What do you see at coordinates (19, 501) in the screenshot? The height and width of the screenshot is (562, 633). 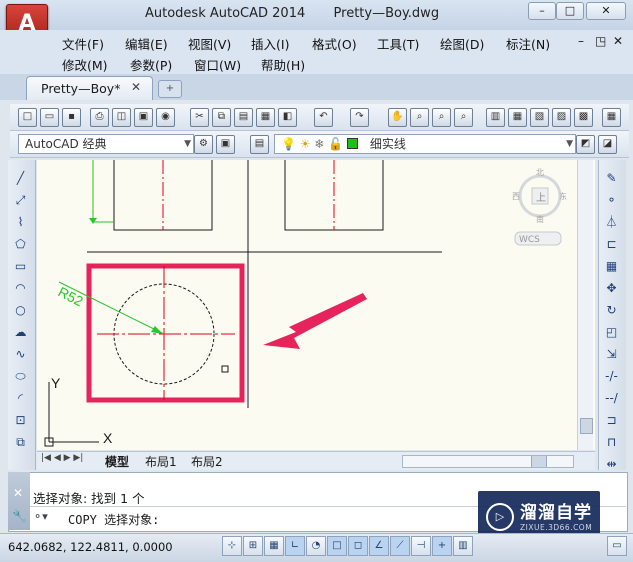 I see `command-window-handle: ✕ 🔧` at bounding box center [19, 501].